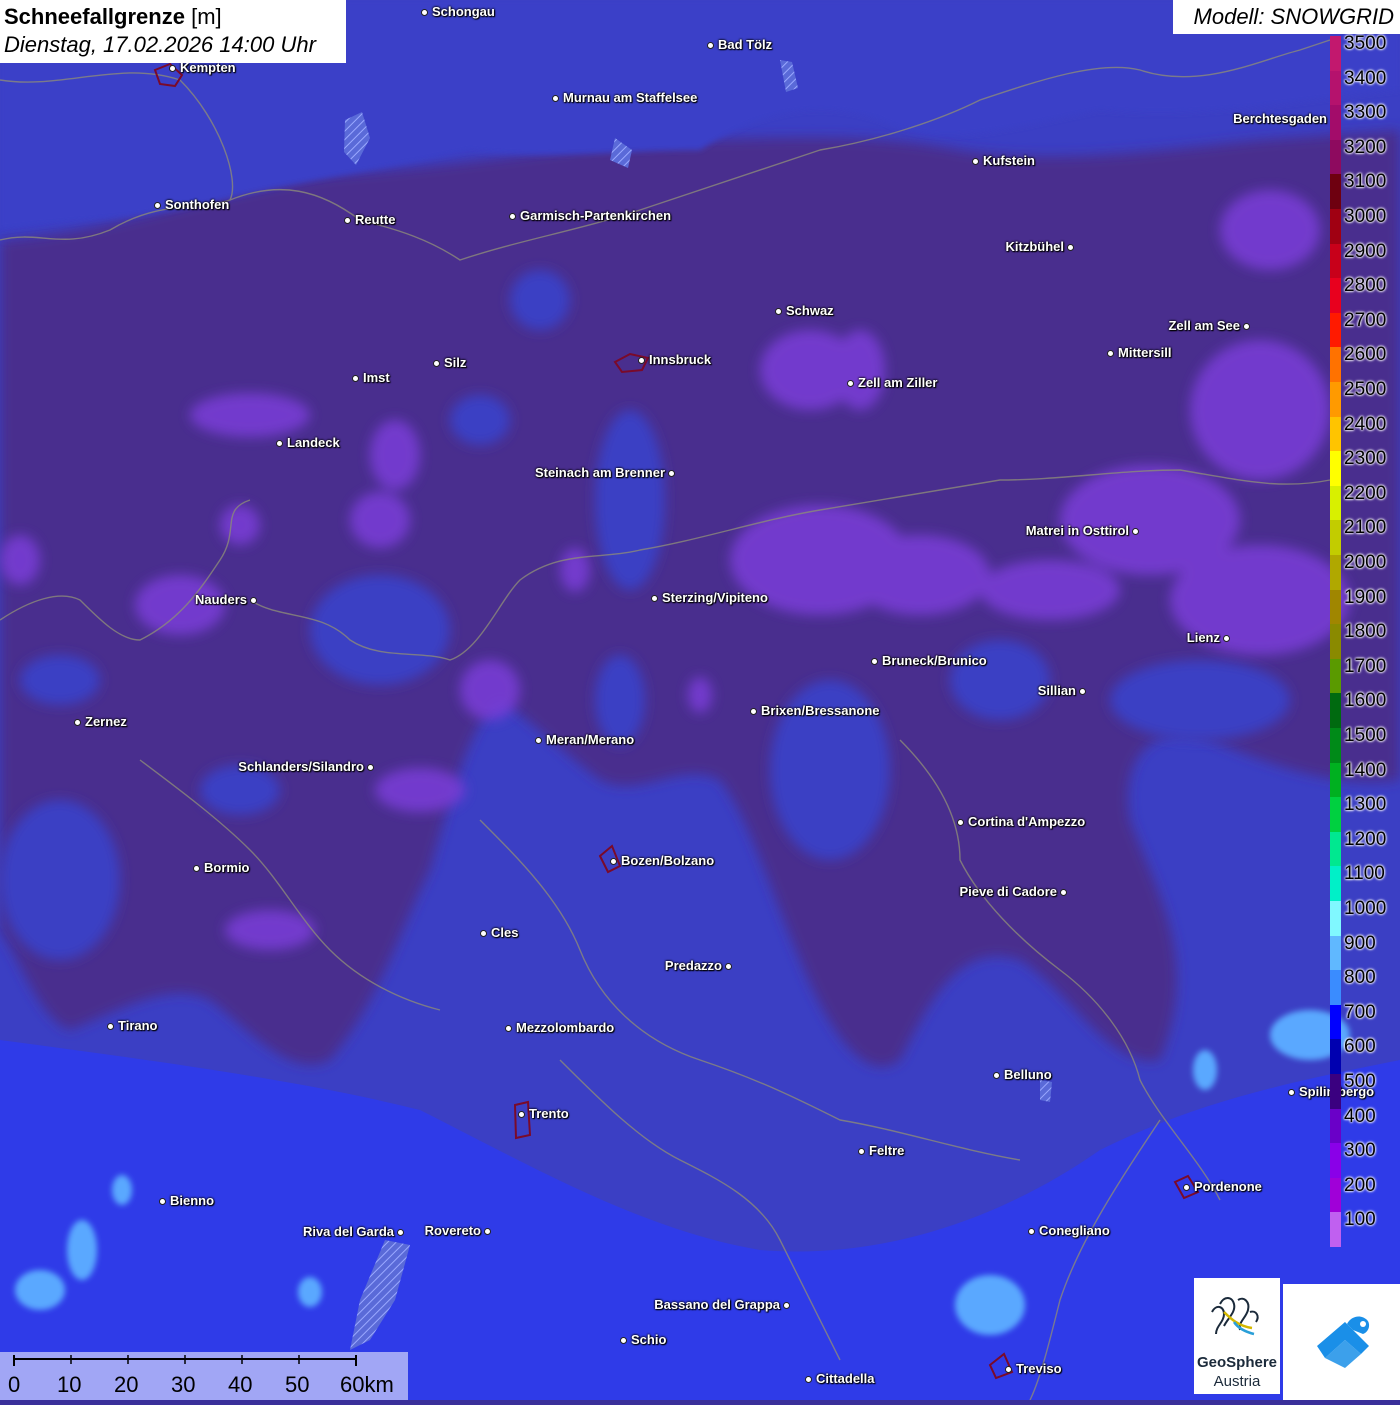 The width and height of the screenshot is (1400, 1405). What do you see at coordinates (1365, 320) in the screenshot?
I see `legend-label-2700: 2700` at bounding box center [1365, 320].